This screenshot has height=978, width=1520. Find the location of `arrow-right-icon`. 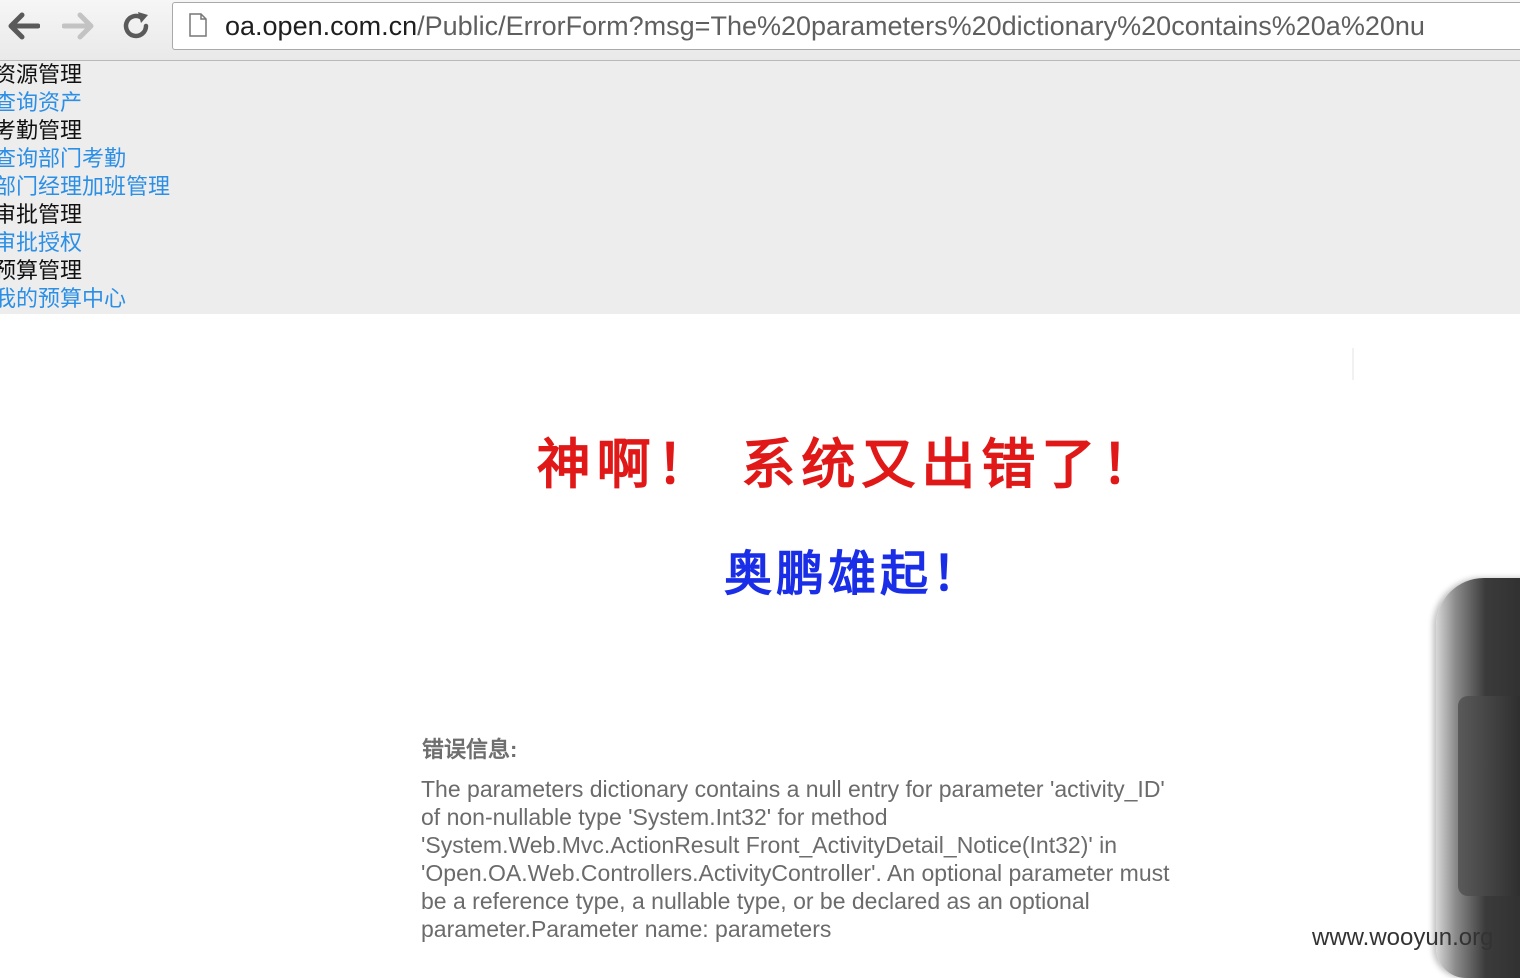

arrow-right-icon is located at coordinates (78, 26).